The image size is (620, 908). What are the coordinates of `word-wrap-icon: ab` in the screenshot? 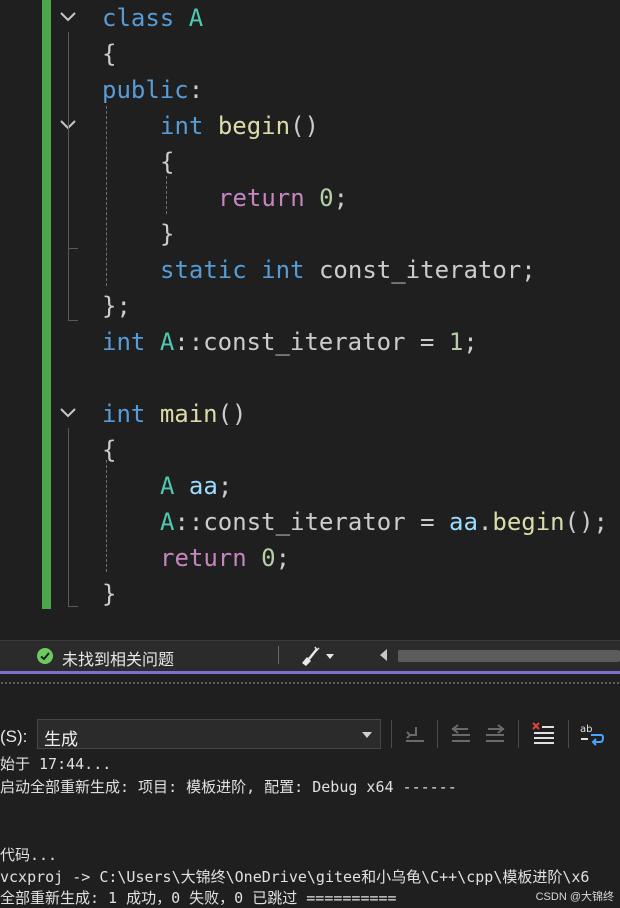 It's located at (592, 734).